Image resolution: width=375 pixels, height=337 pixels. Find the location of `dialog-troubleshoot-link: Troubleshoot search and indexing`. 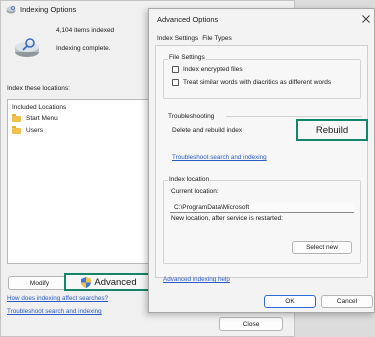

dialog-troubleshoot-link: Troubleshoot search and indexing is located at coordinates (219, 157).